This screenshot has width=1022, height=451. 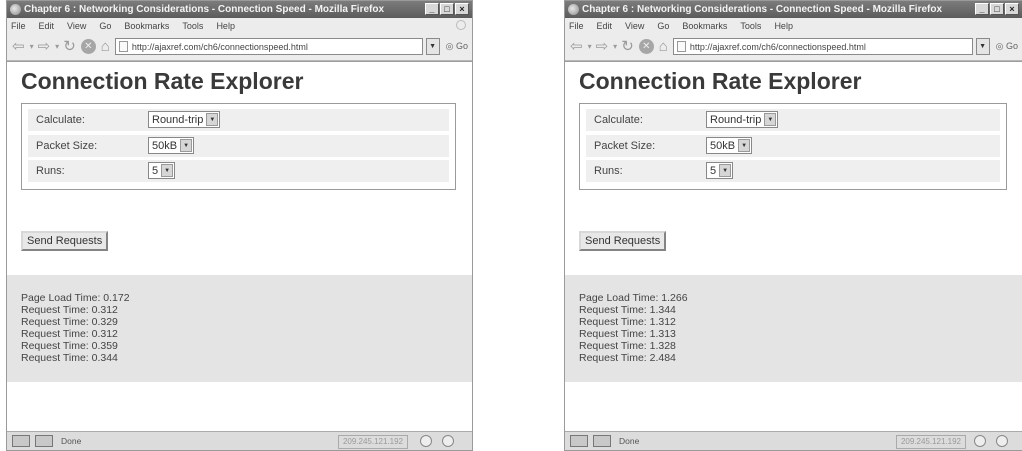 I want to click on form-row-packet-size: Packet Size: 50kB ▼, so click(x=793, y=146).